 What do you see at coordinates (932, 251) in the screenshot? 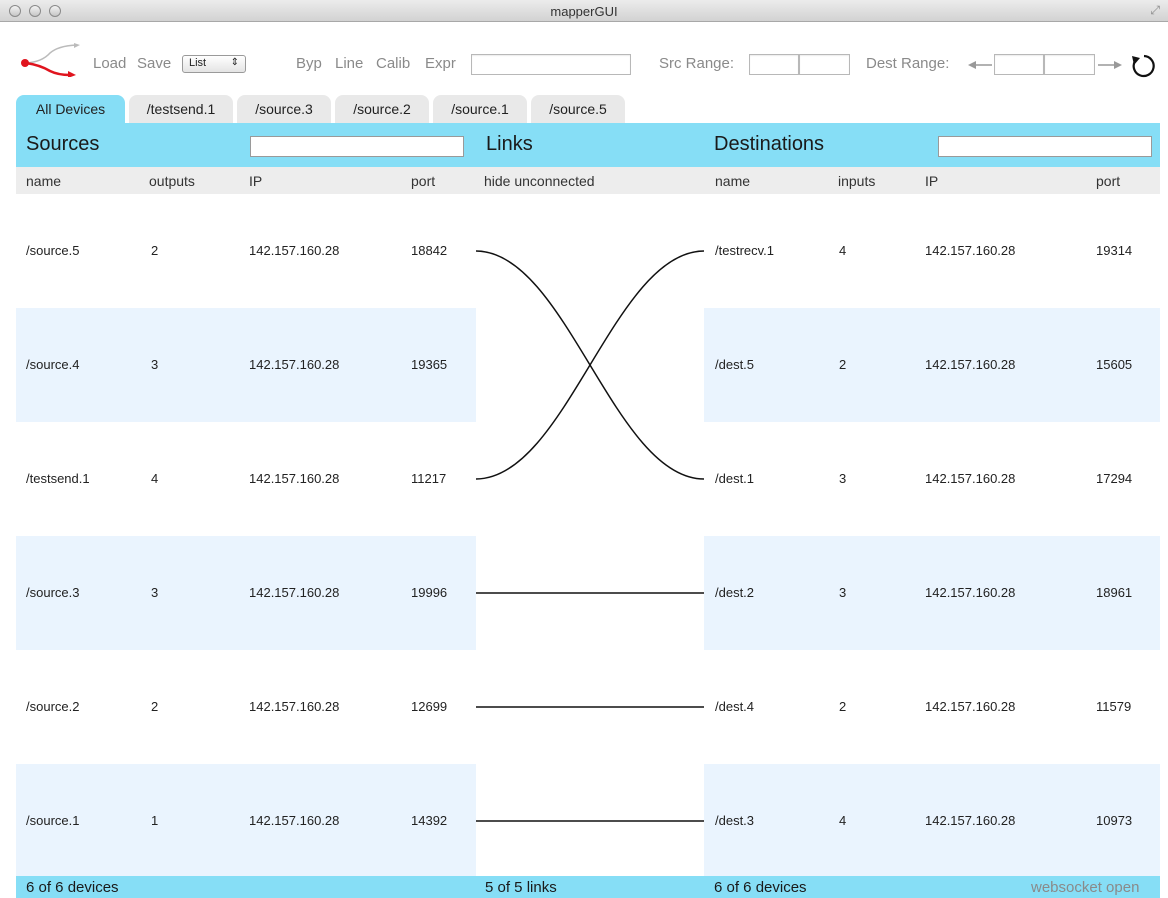
I see `destinations-row: /testrecv.1 4 142.157.160.28 19314` at bounding box center [932, 251].